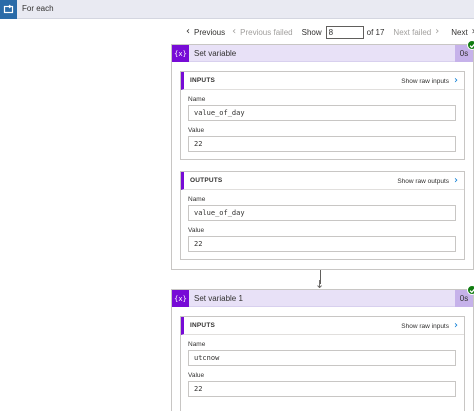 This screenshot has height=411, width=474. What do you see at coordinates (344, 32) in the screenshot?
I see `iteration-input` at bounding box center [344, 32].